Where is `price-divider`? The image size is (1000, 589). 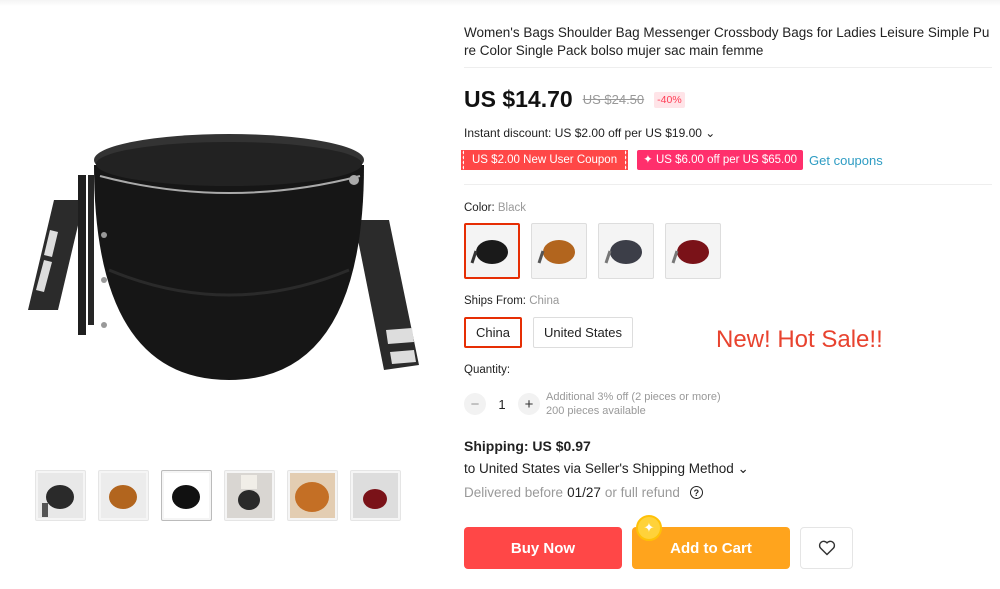 price-divider is located at coordinates (728, 184).